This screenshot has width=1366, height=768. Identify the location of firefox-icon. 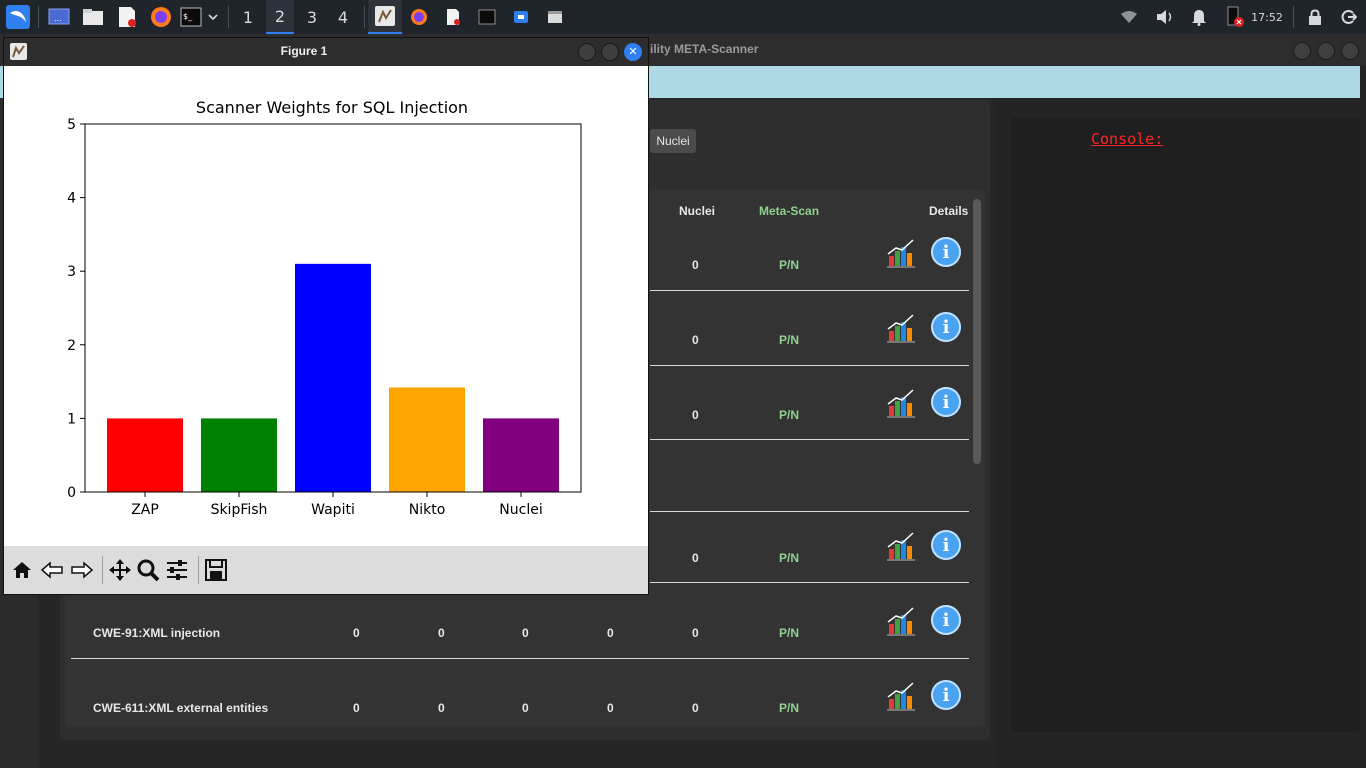
(161, 17).